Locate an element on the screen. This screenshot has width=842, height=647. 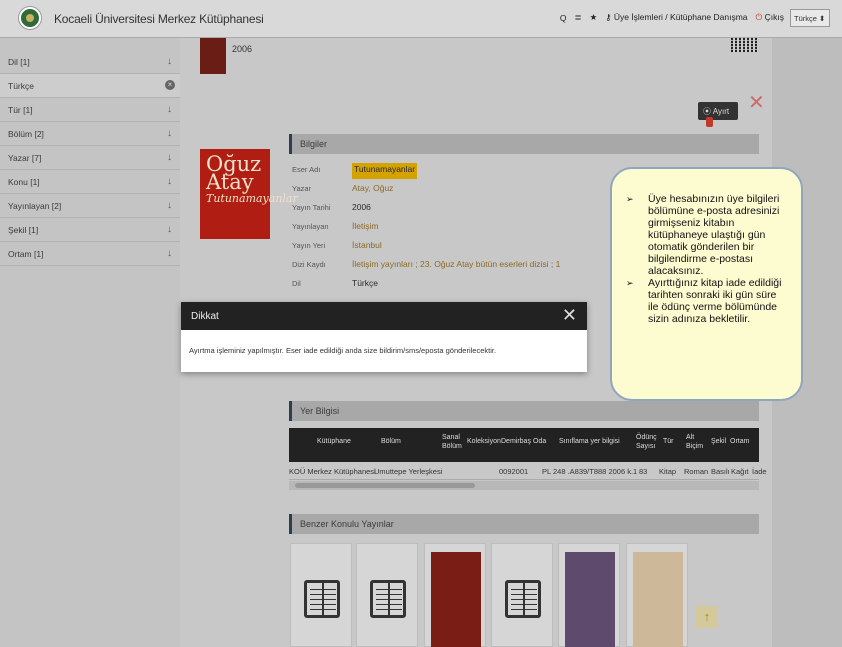
col-header: Ödünç Sayısı is located at coordinates (646, 442).